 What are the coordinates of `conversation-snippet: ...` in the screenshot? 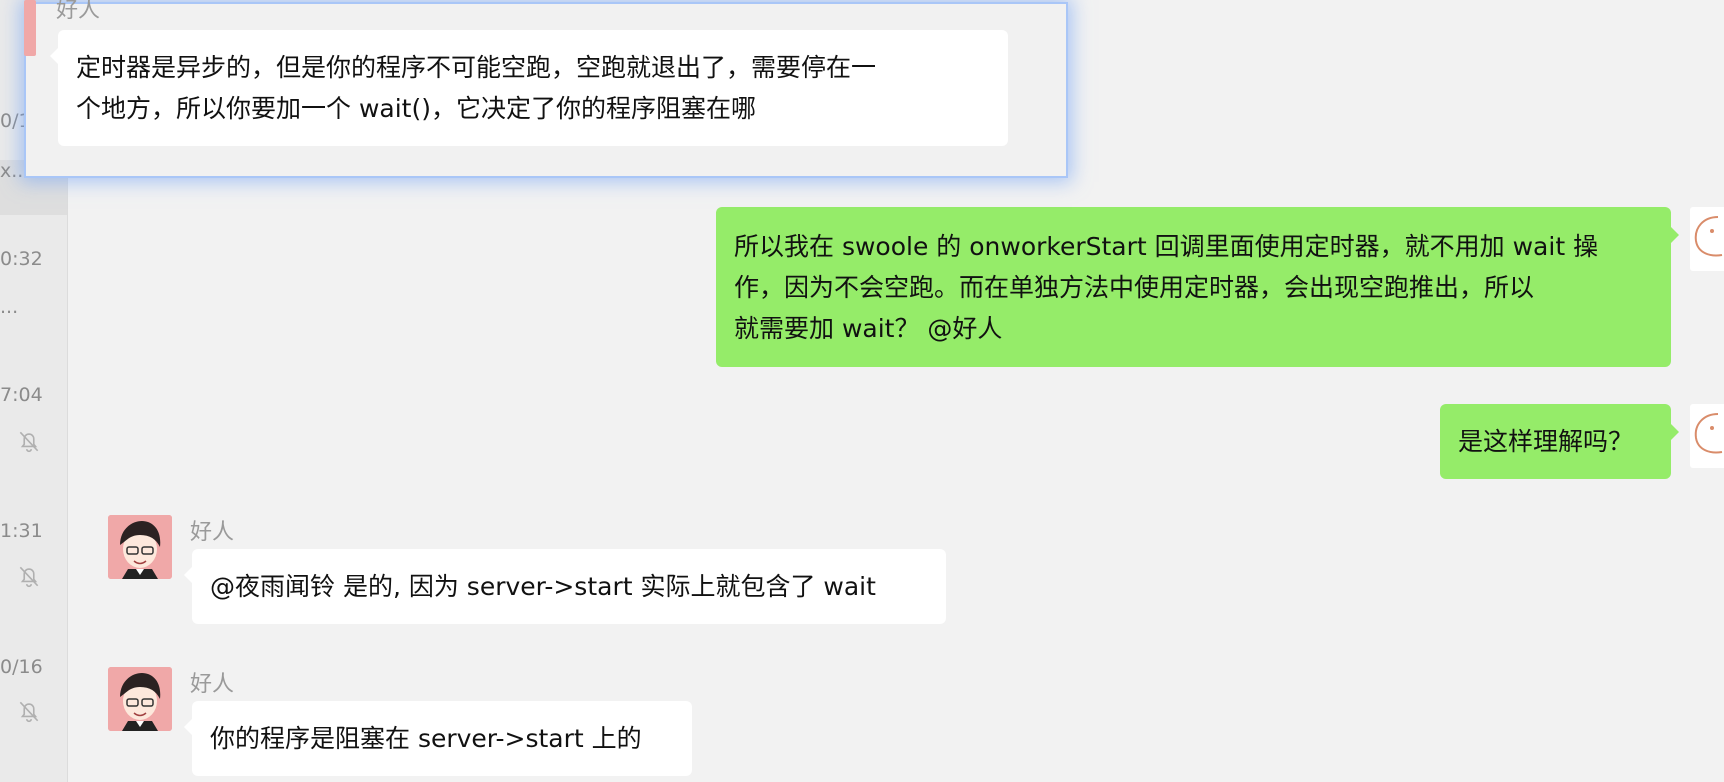 It's located at (9, 307).